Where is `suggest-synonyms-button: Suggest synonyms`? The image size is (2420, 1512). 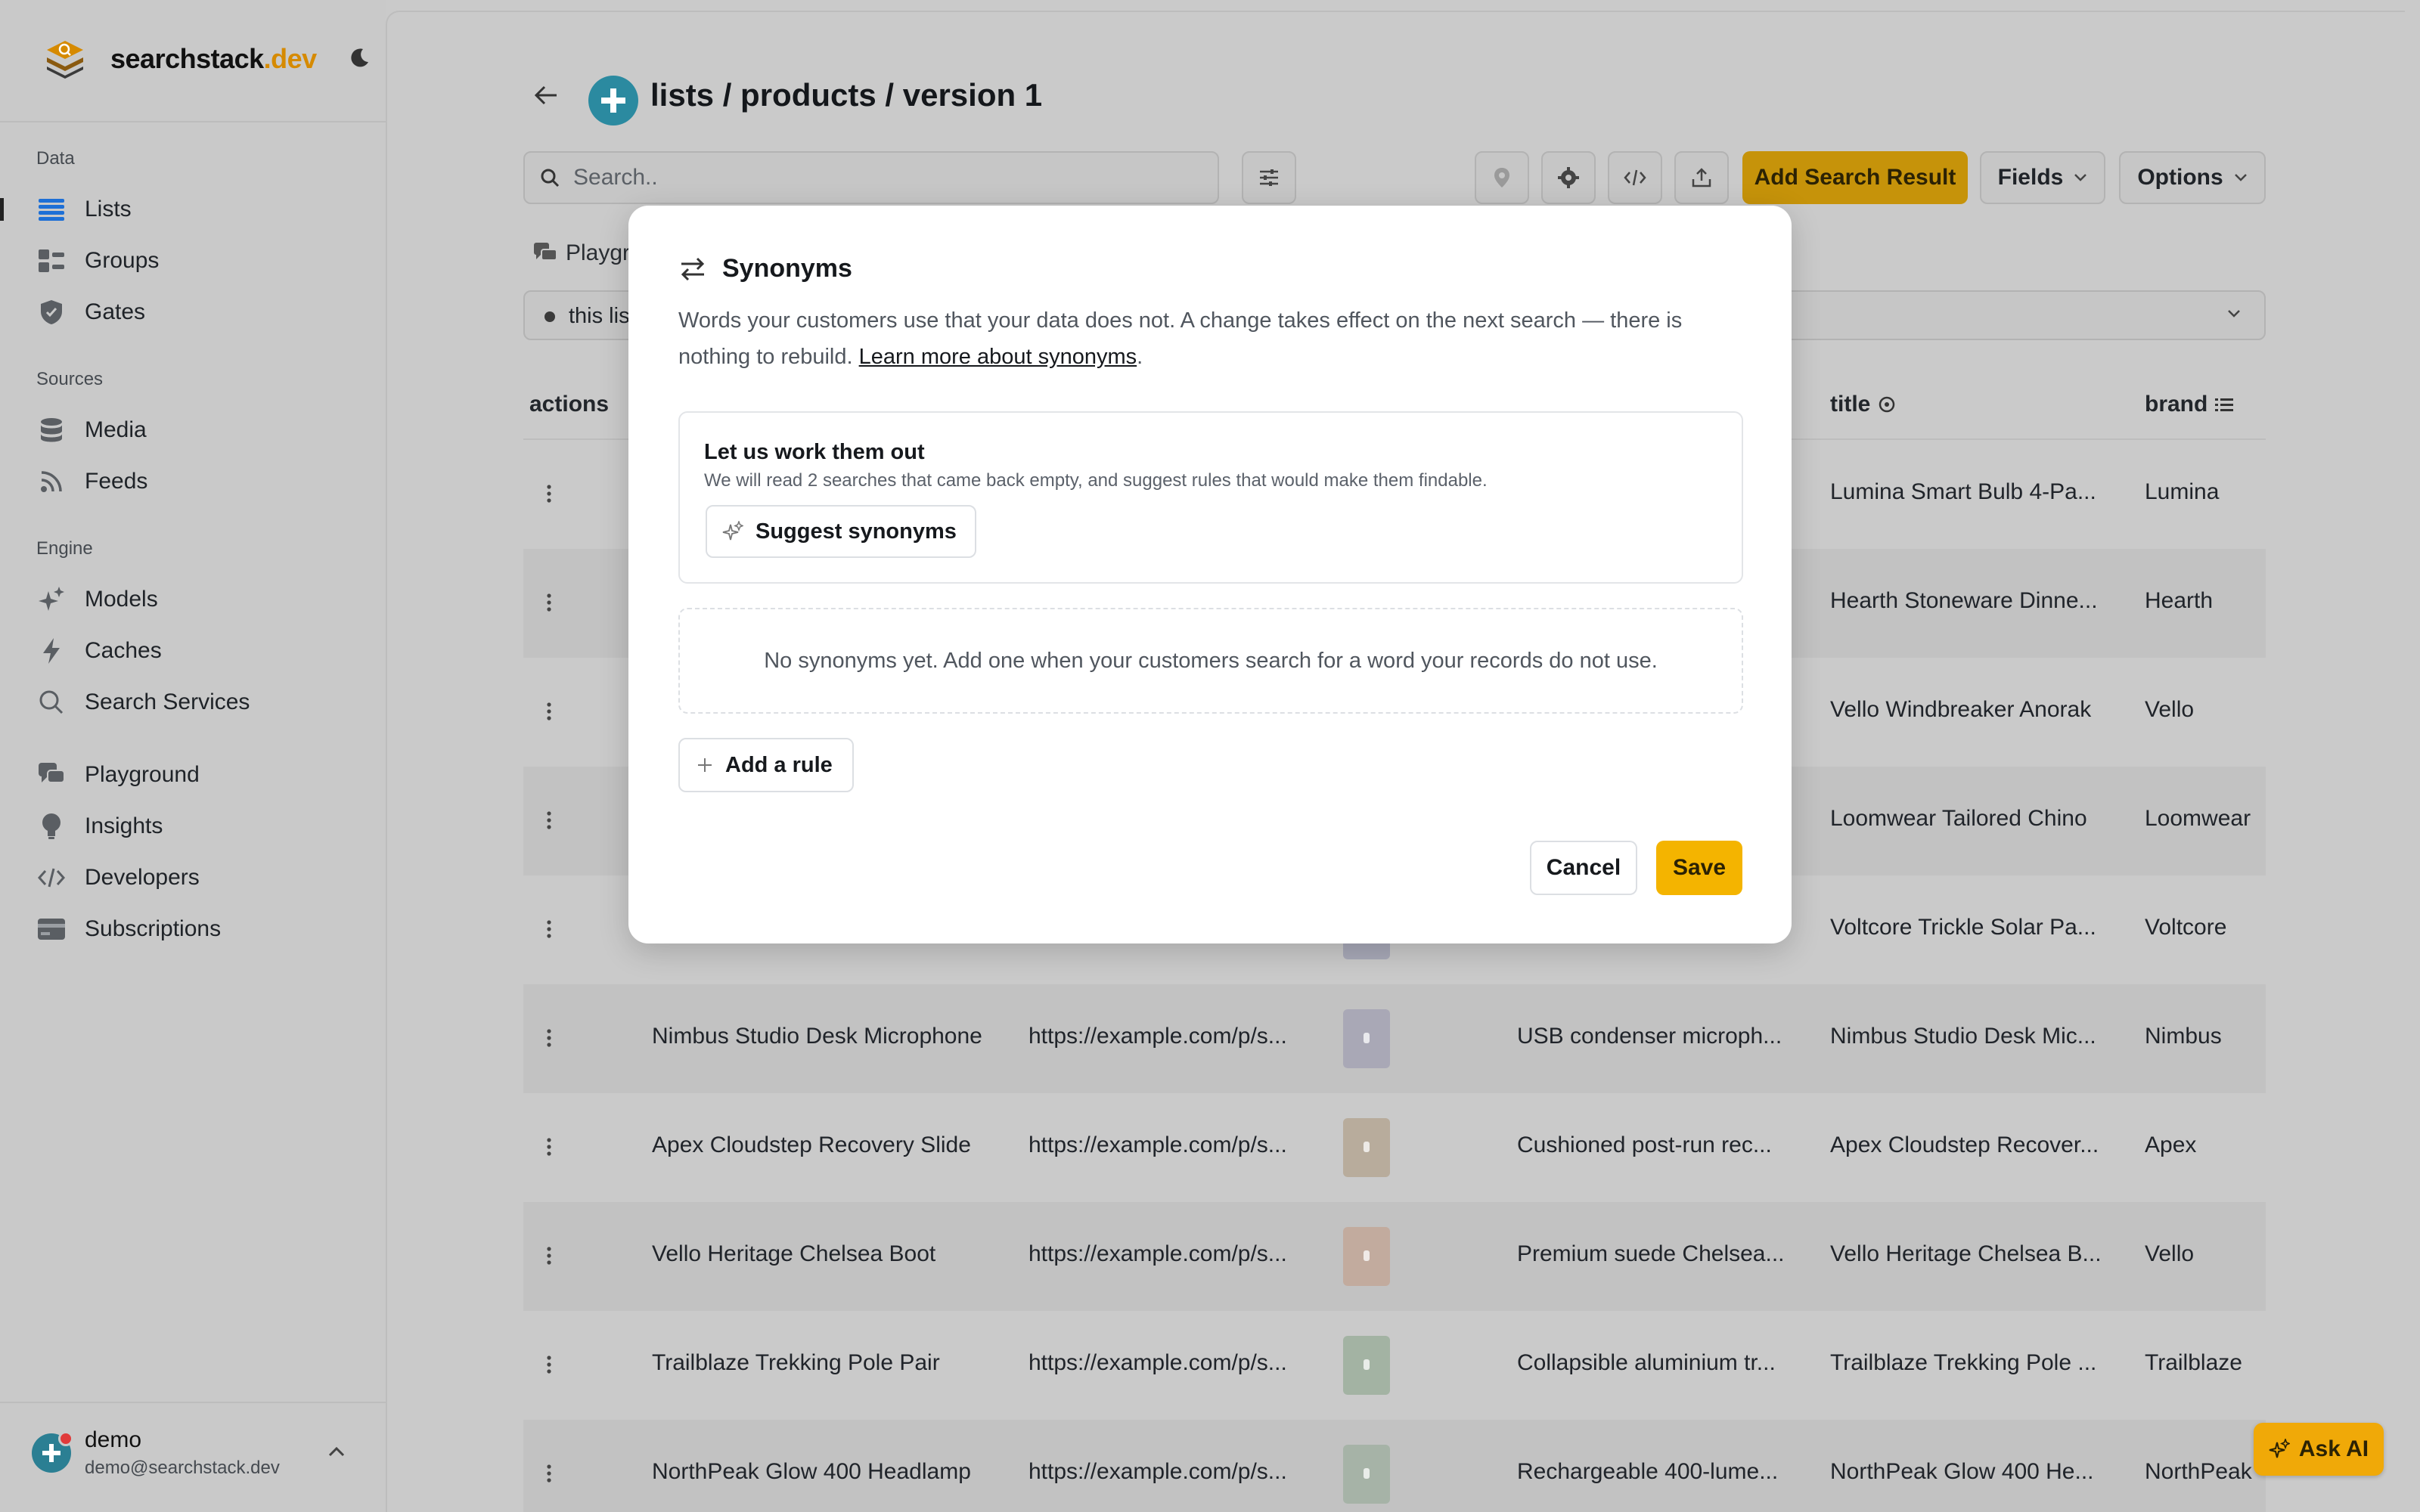
suggest-synonyms-button: Suggest synonyms is located at coordinates (841, 531).